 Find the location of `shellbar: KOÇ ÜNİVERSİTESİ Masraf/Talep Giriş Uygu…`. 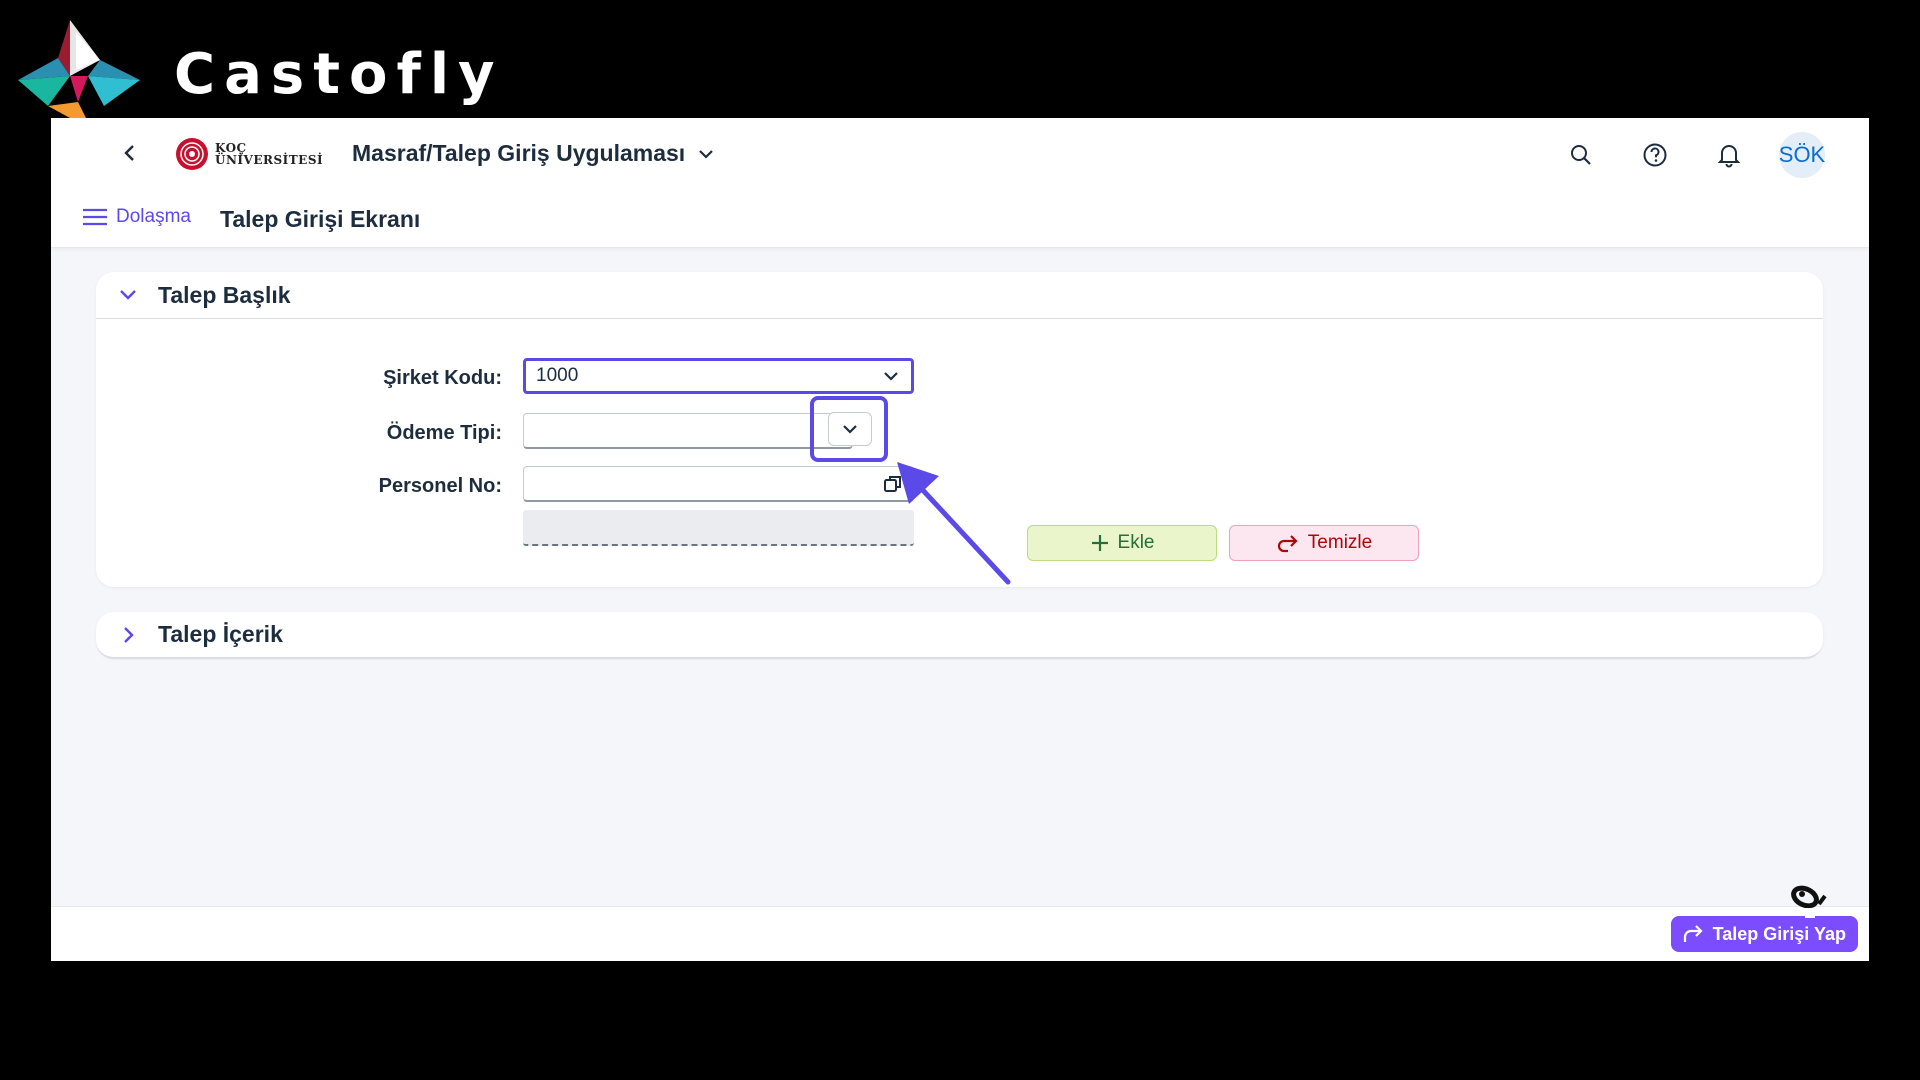

shellbar: KOÇ ÜNİVERSİTESİ Masraf/Talep Giriş Uygu… is located at coordinates (960, 153).